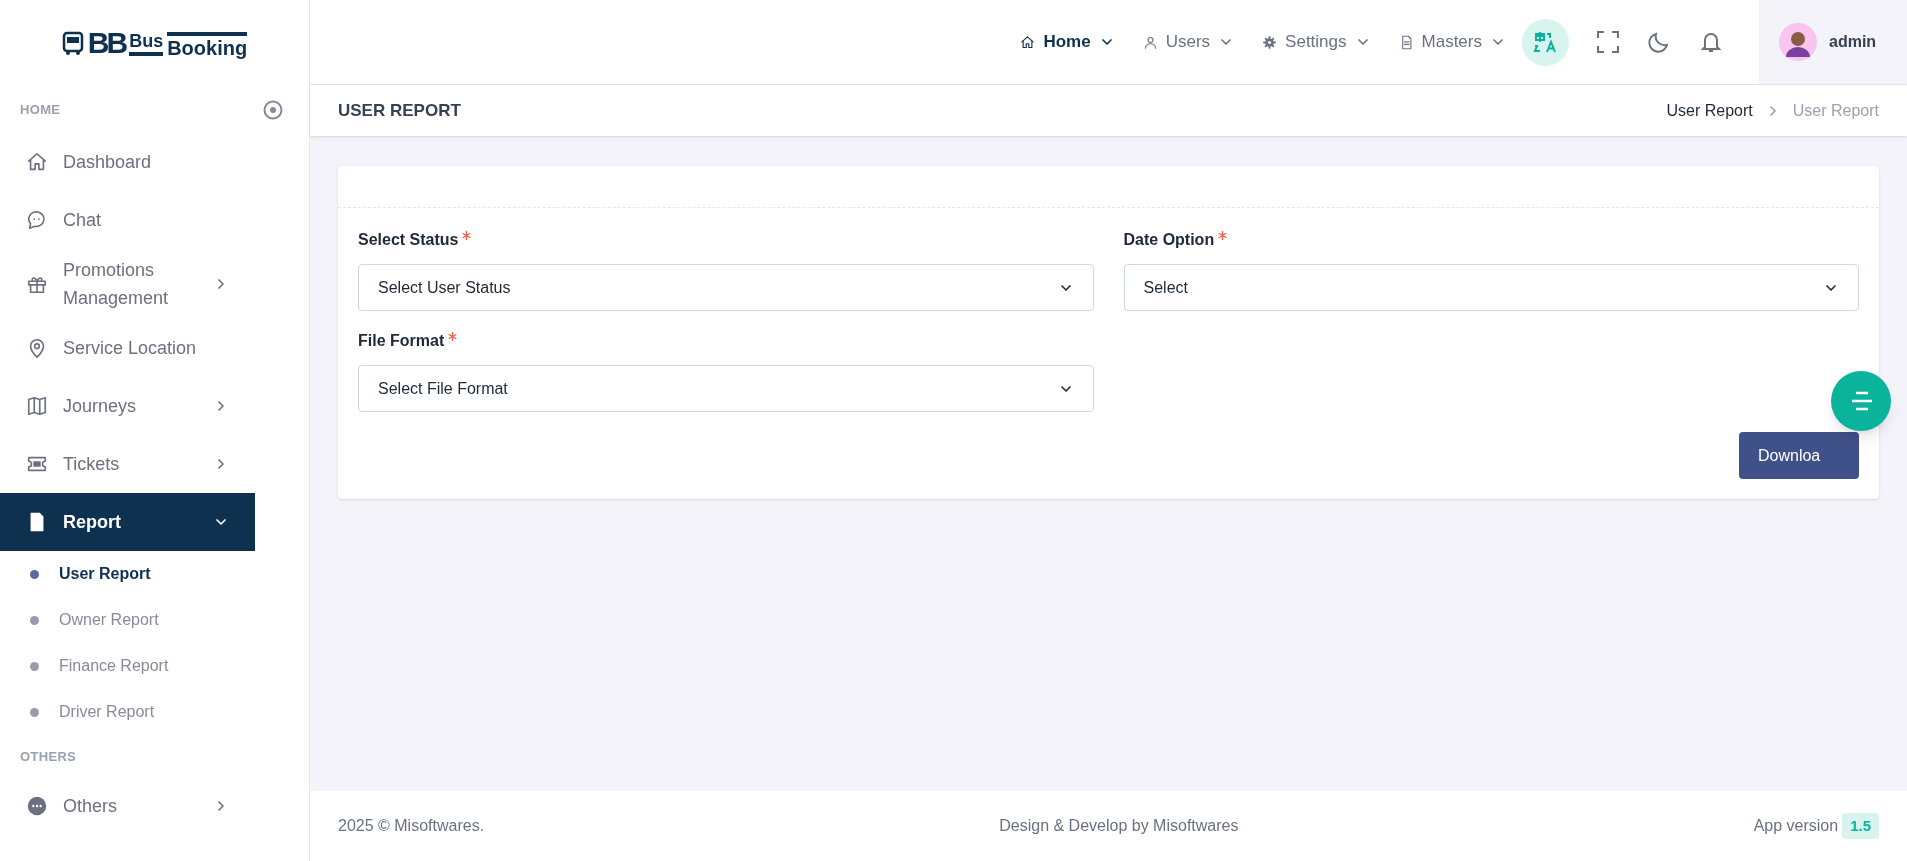  I want to click on submenu-item: Owner Report, so click(154, 620).